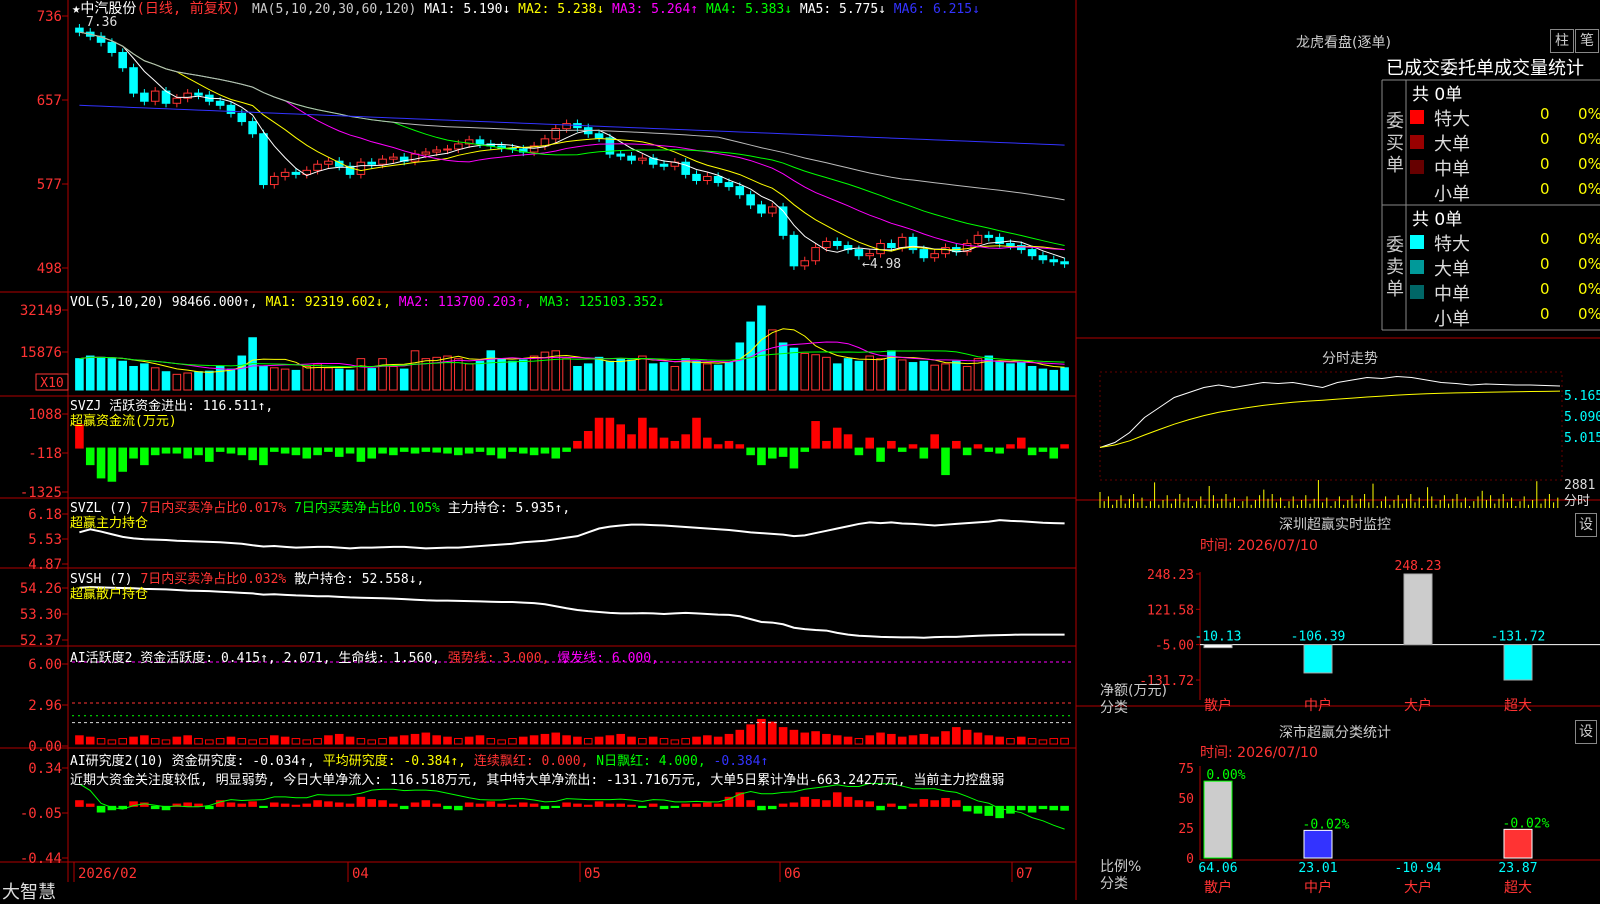 The image size is (1600, 904). Describe the element at coordinates (1586, 732) in the screenshot. I see `stat-settings-button: 设` at that location.